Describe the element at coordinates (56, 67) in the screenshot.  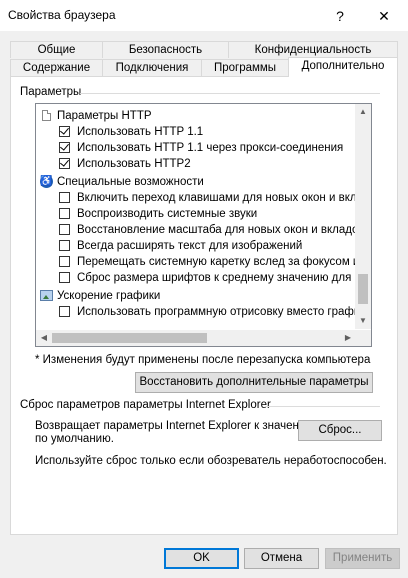
I see `tab-content: Содержание` at that location.